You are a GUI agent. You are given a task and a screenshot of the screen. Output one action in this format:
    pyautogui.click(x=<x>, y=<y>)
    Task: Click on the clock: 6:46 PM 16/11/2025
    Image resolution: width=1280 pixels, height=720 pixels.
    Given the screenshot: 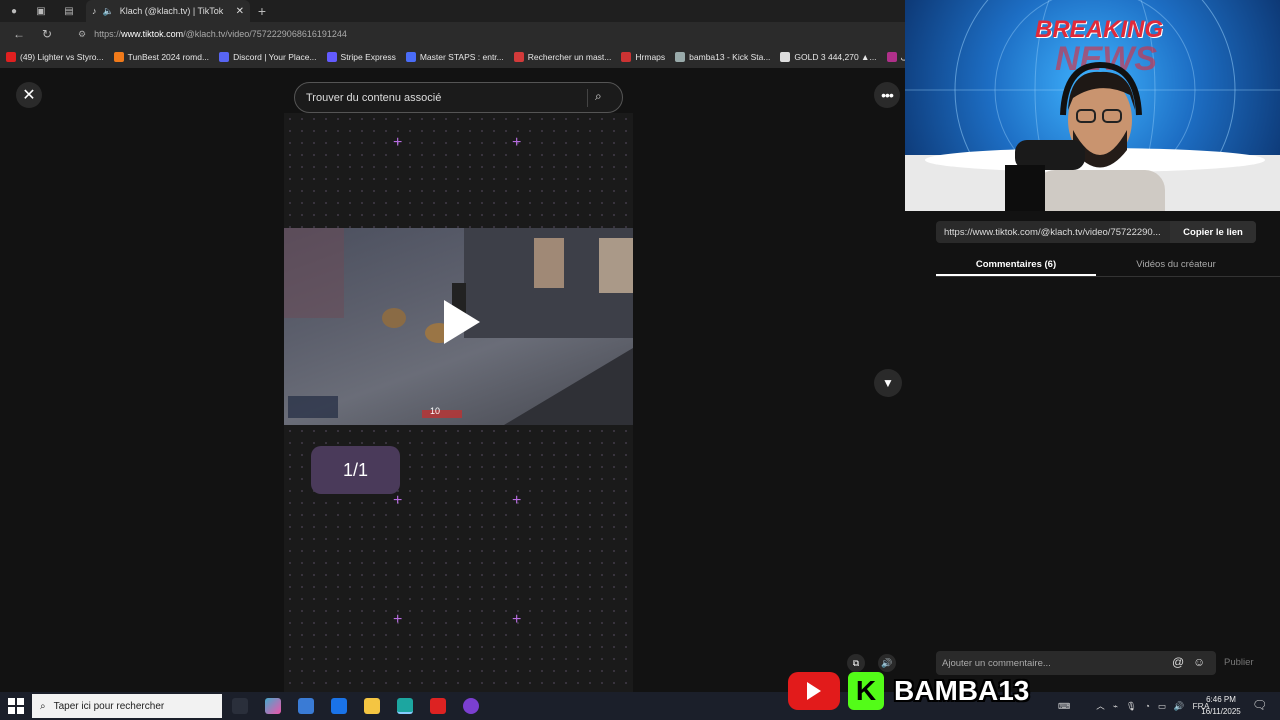 What is the action you would take?
    pyautogui.click(x=1221, y=706)
    